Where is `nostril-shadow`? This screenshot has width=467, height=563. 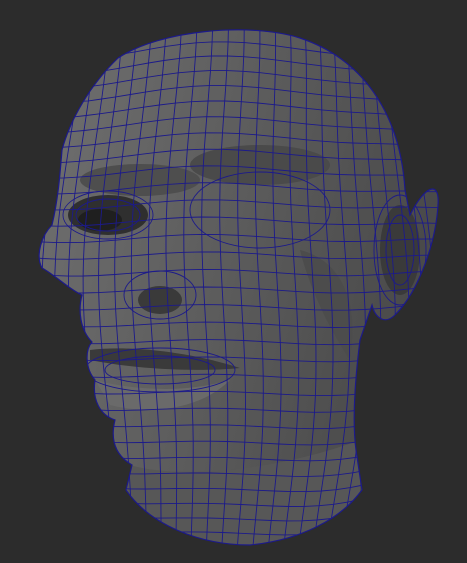 nostril-shadow is located at coordinates (160, 300).